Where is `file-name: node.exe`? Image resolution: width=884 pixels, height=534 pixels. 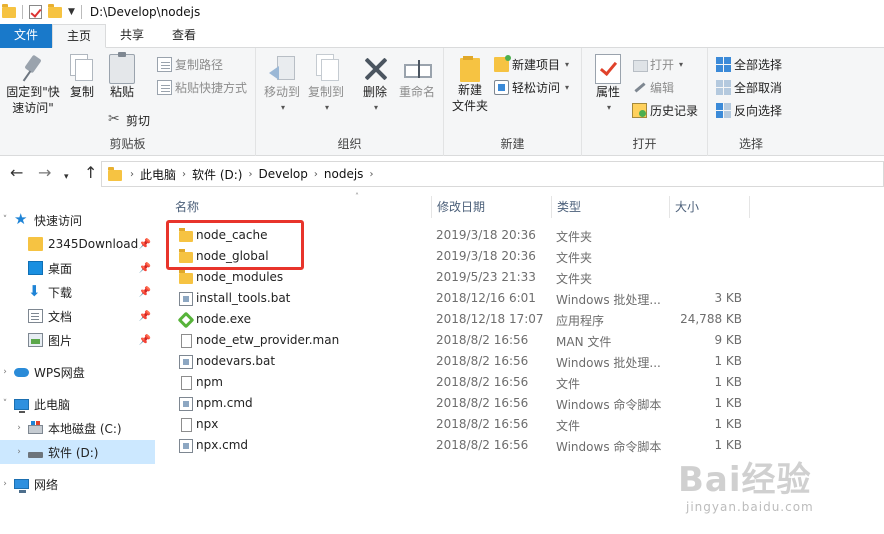
file-name: node.exe is located at coordinates (224, 319).